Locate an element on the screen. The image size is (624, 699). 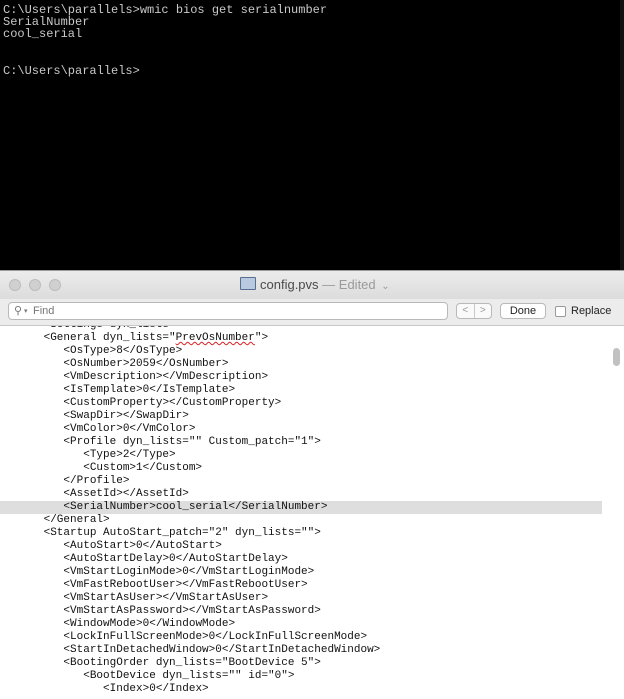
code-text: <VmStartAsPassword></VmStartAsPassword> is located at coordinates (192, 611).